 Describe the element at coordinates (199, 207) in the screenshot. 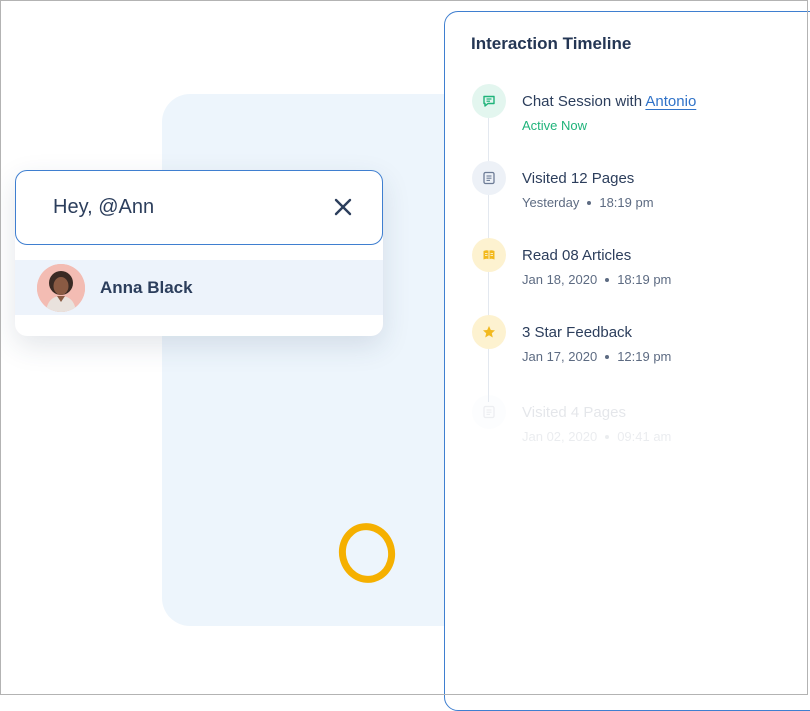

I see `mention-input: Hey, @Ann` at that location.